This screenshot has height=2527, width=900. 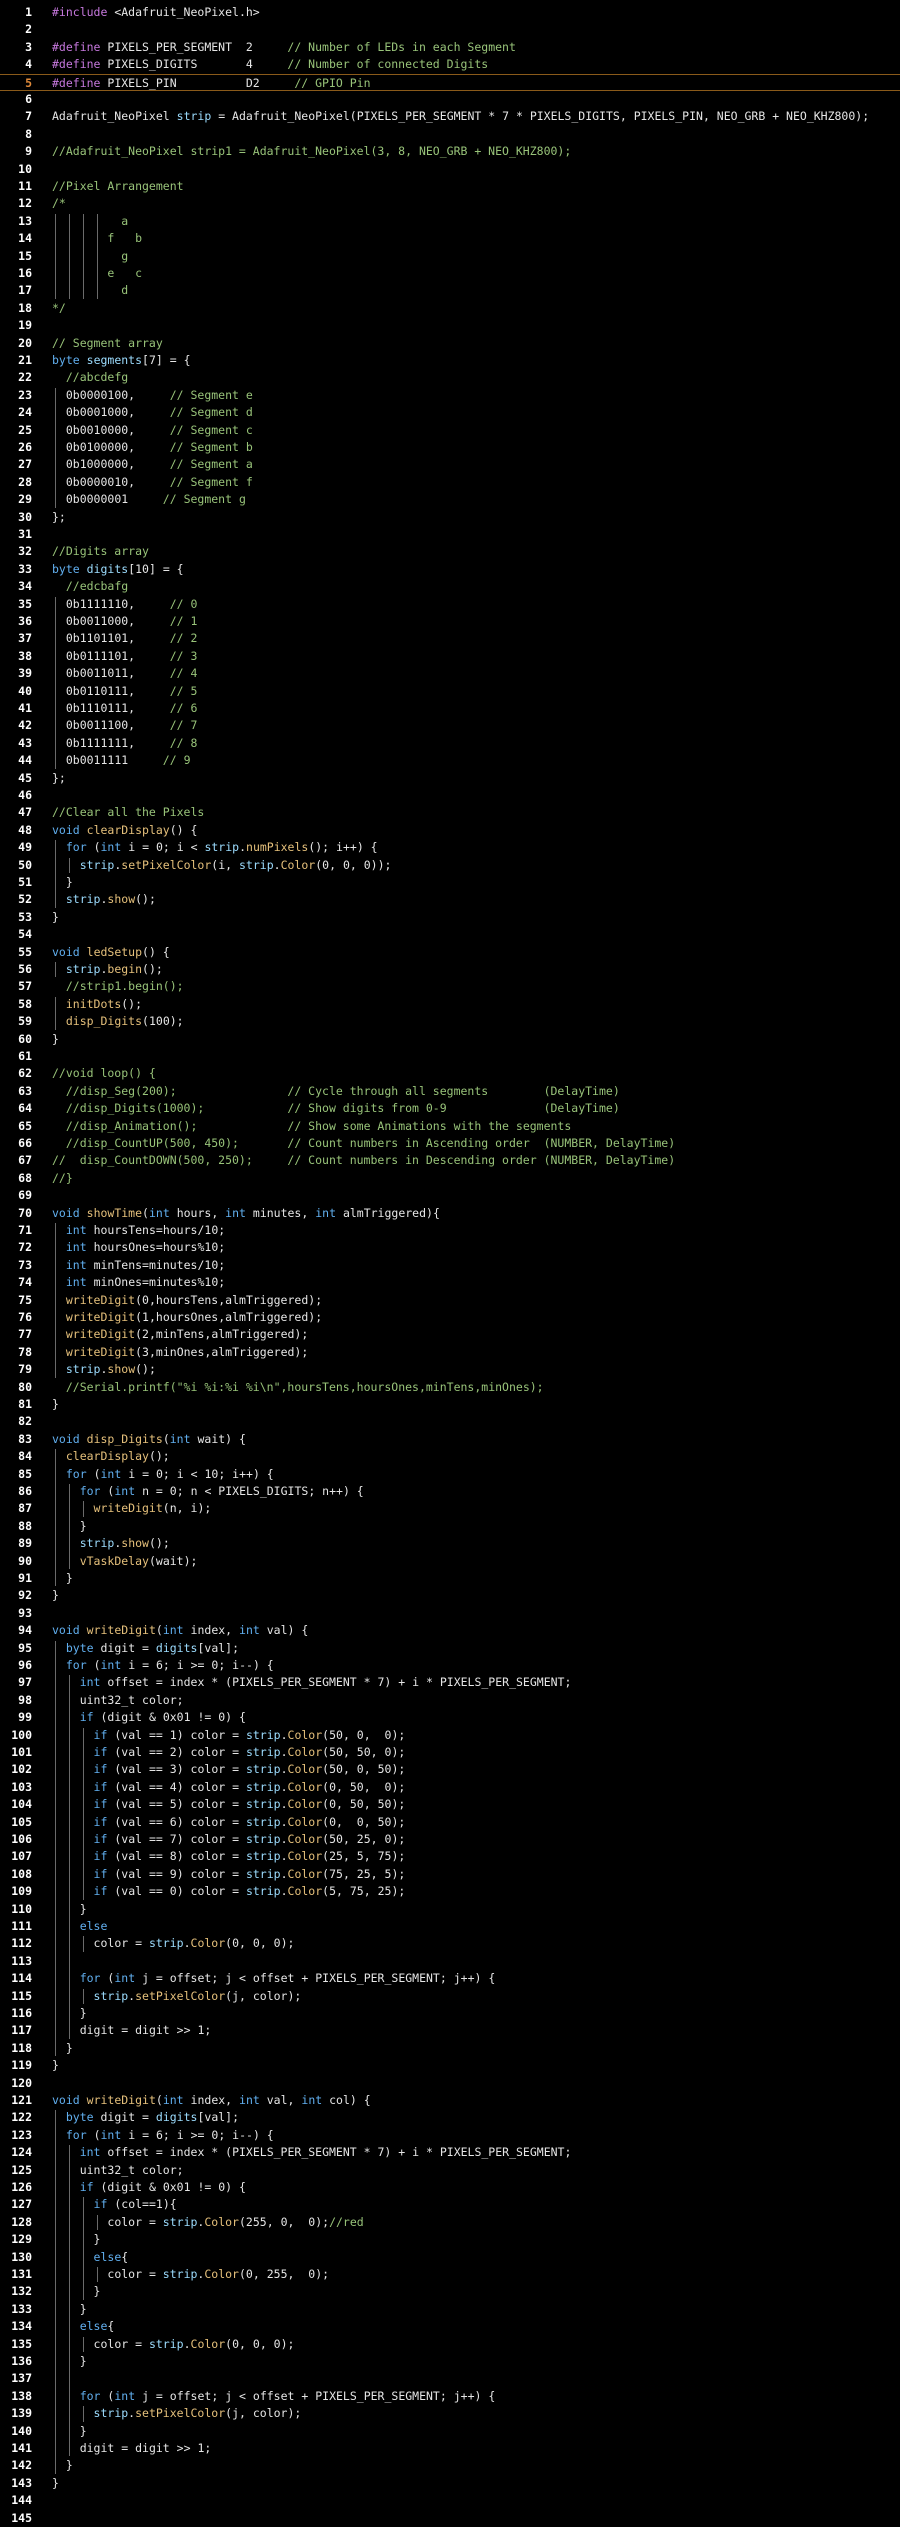 I want to click on code-line: 41 0b1110111, // 6, so click(x=450, y=708).